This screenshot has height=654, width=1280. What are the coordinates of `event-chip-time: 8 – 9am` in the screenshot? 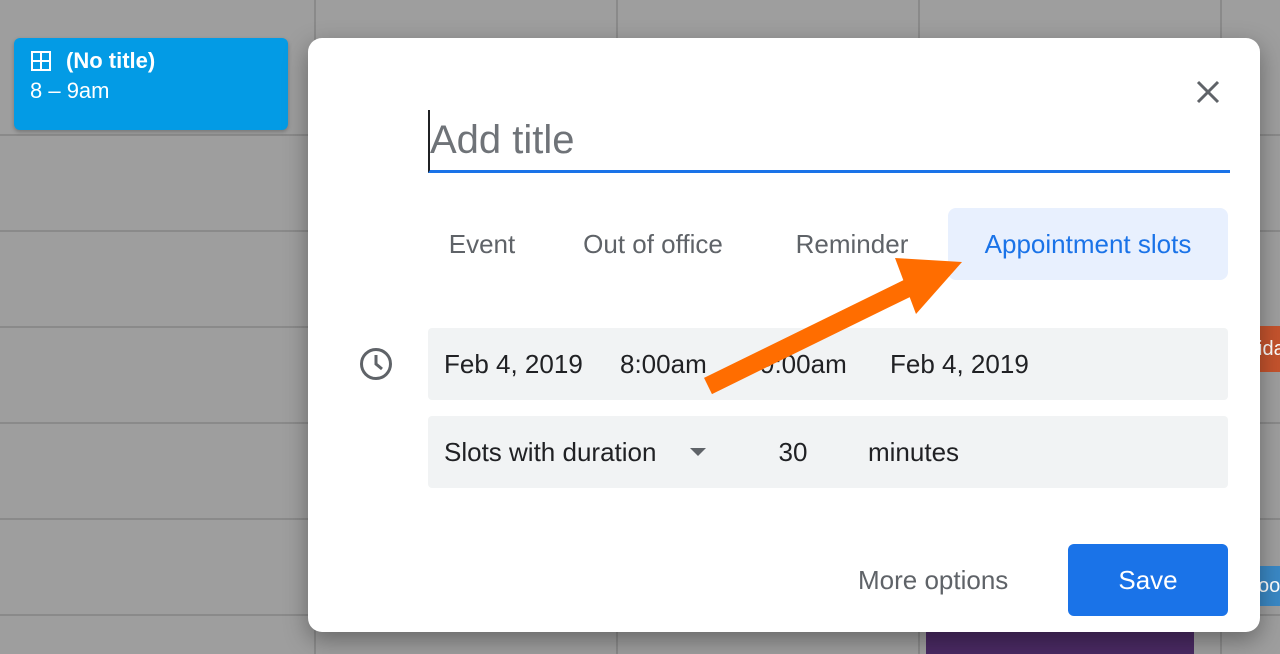 It's located at (70, 90).